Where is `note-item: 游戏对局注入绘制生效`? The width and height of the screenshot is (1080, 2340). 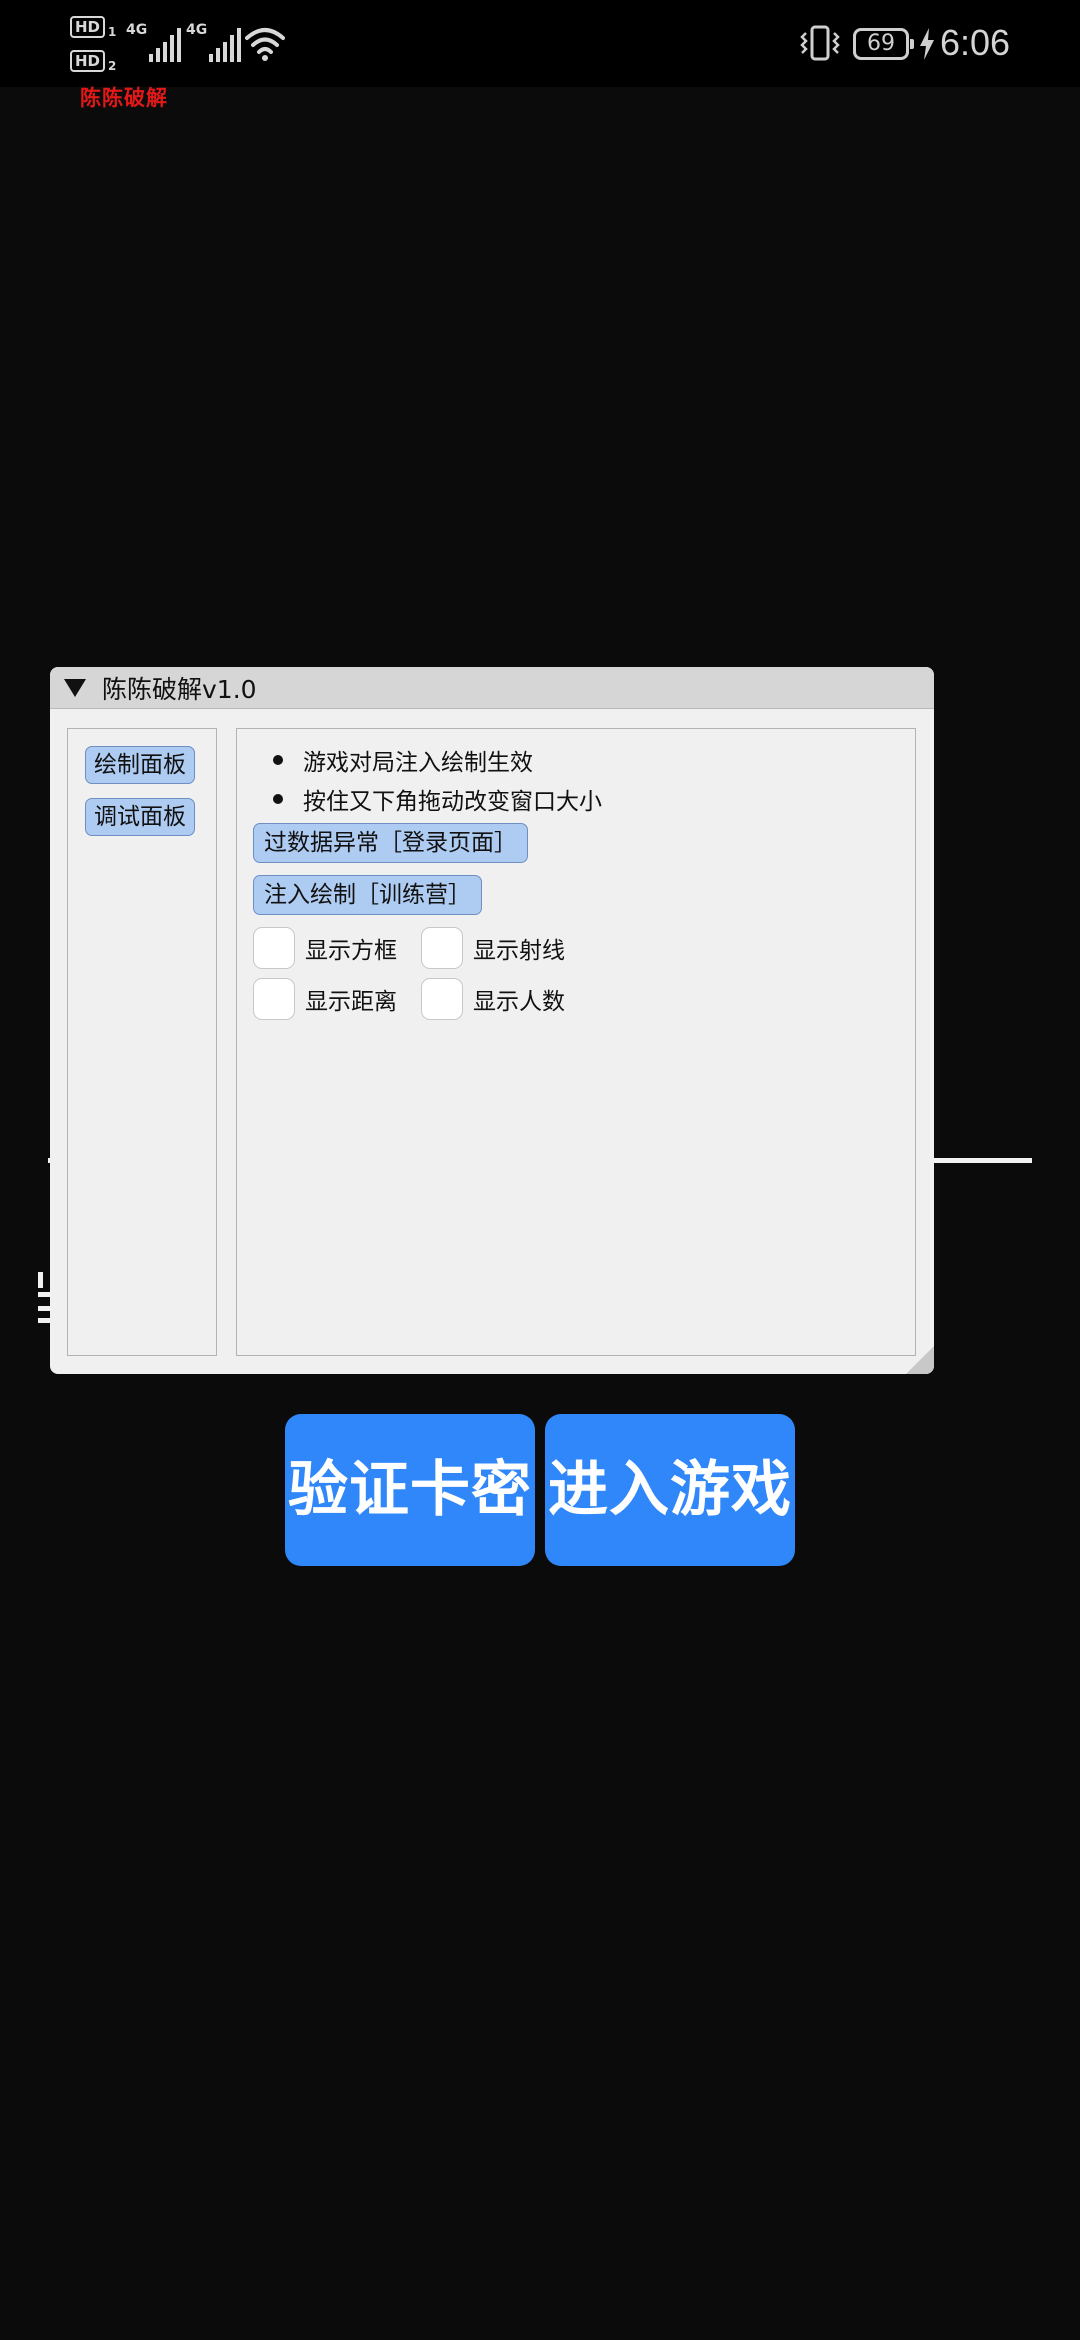
note-item: 游戏对局注入绘制生效 is located at coordinates (393, 760).